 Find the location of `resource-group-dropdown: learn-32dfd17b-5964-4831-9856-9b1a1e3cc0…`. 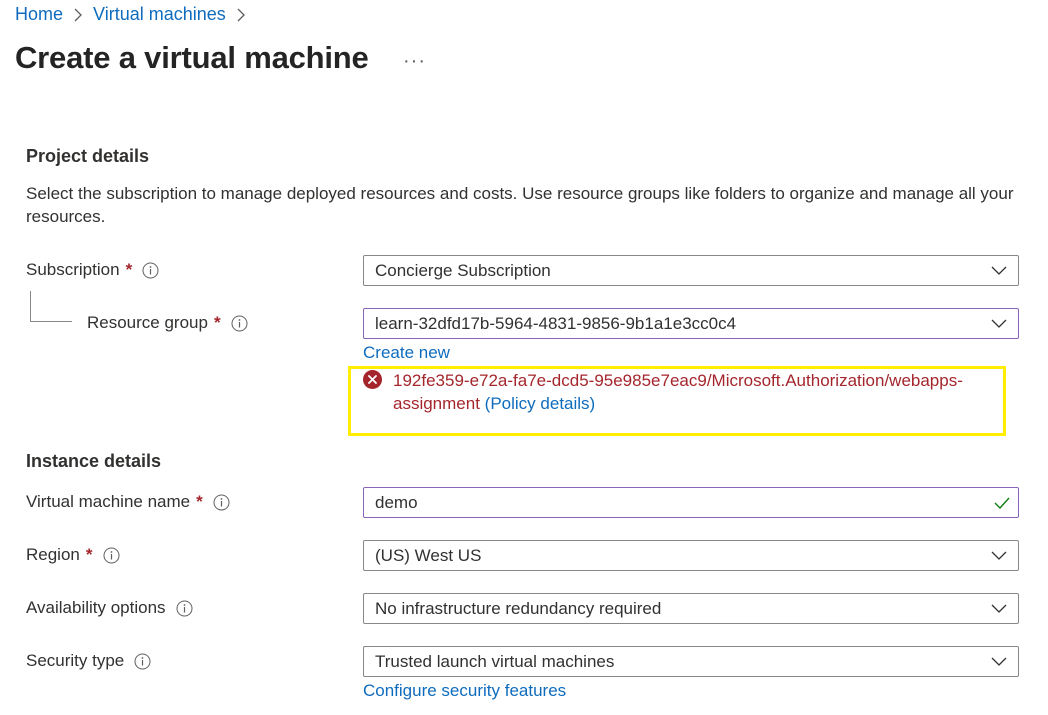

resource-group-dropdown: learn-32dfd17b-5964-4831-9856-9b1a1e3cc0… is located at coordinates (691, 323).